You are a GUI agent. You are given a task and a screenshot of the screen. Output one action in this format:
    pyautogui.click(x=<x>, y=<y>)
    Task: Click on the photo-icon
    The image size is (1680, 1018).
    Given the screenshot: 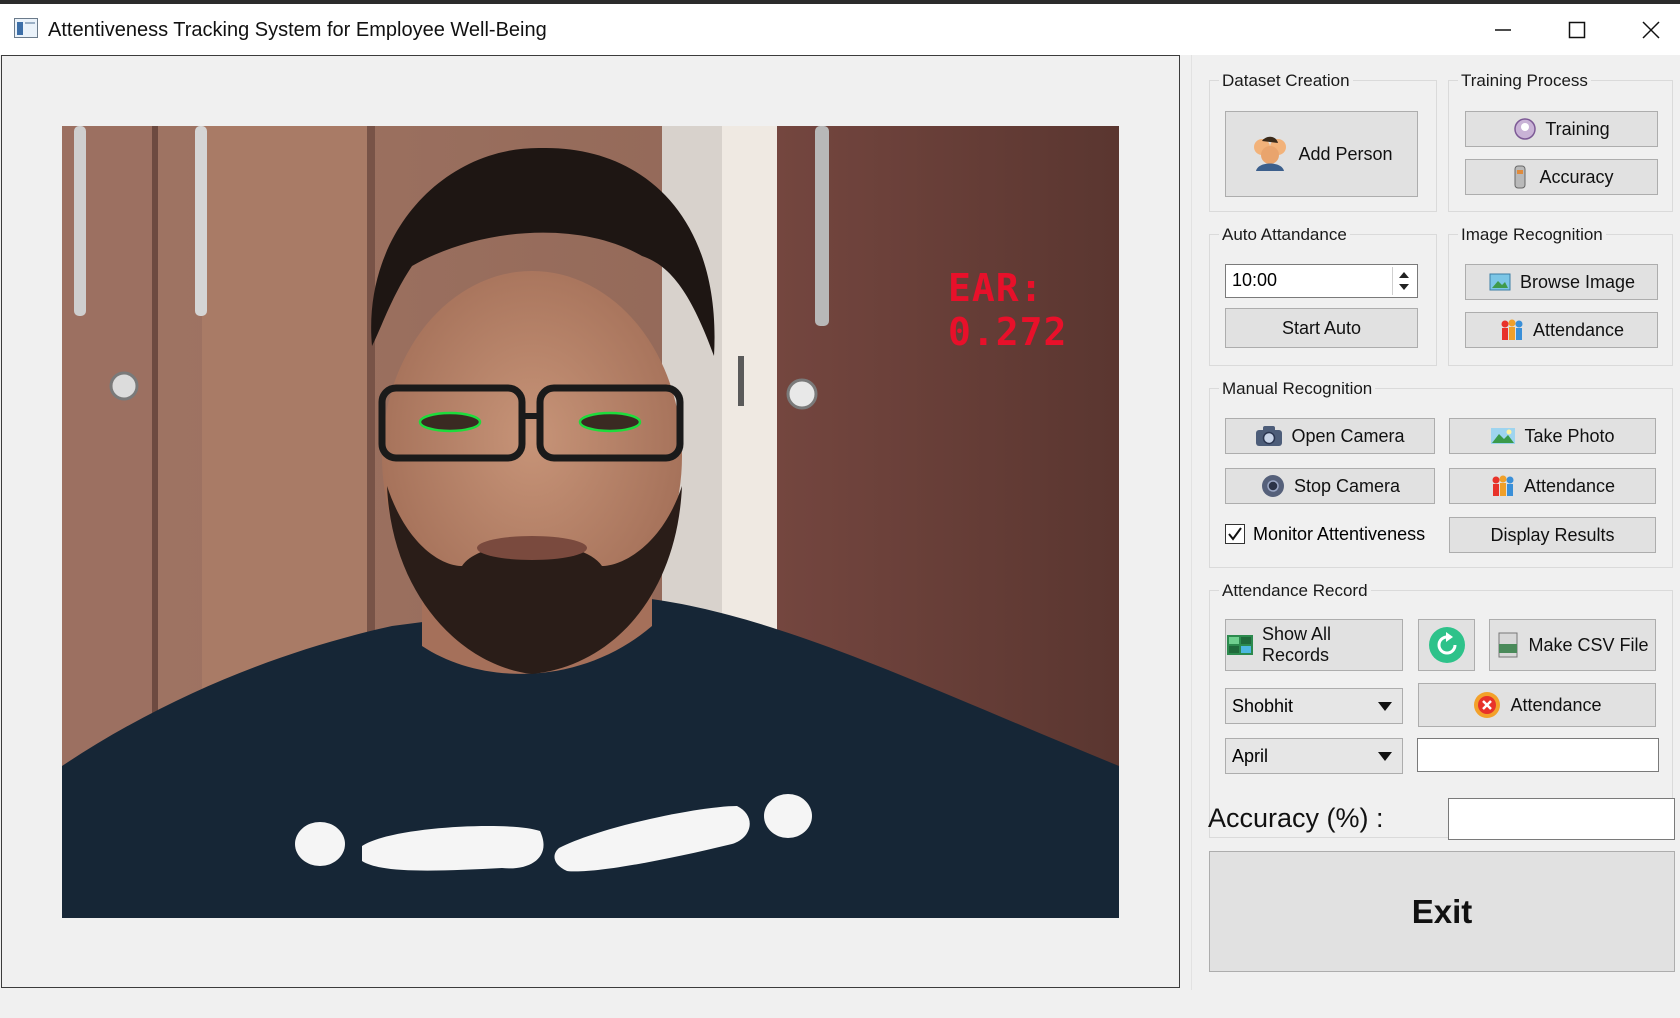 What is the action you would take?
    pyautogui.click(x=1503, y=436)
    